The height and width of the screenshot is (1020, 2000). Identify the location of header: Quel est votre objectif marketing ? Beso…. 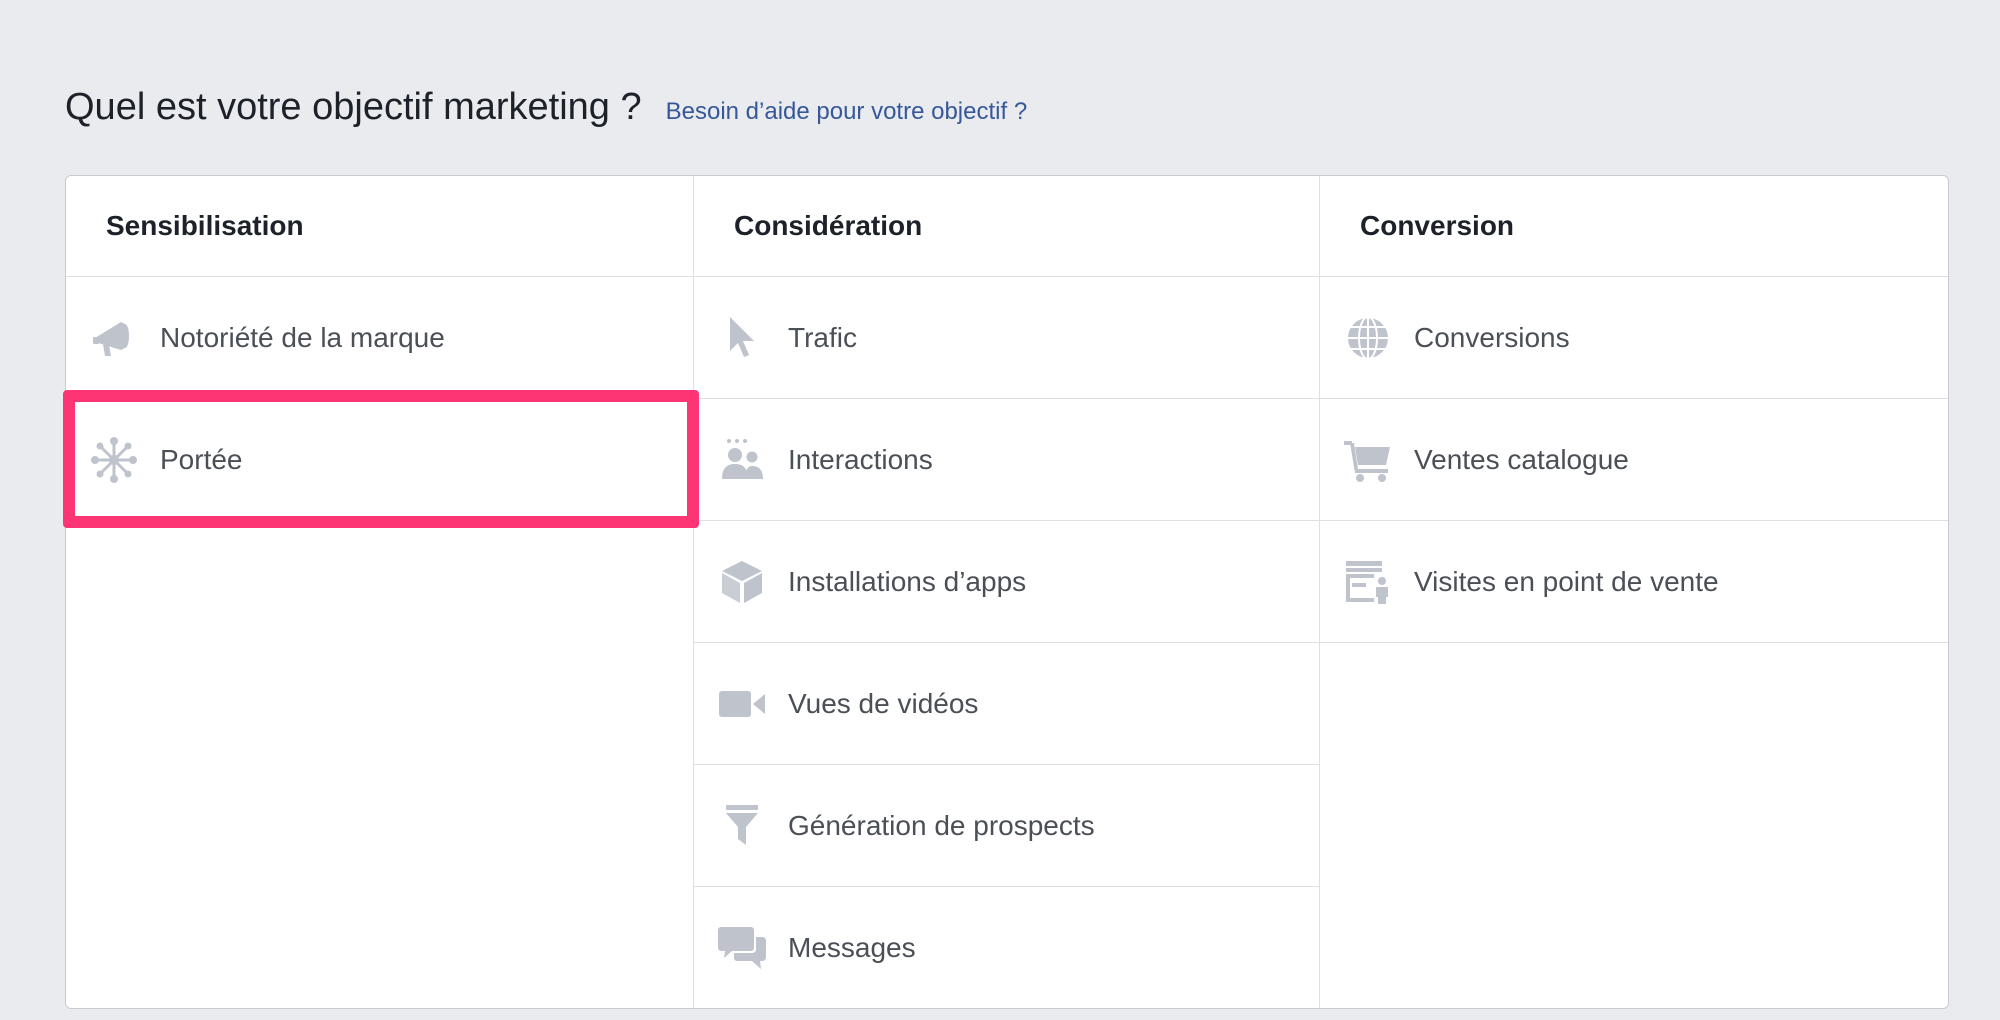
(546, 107).